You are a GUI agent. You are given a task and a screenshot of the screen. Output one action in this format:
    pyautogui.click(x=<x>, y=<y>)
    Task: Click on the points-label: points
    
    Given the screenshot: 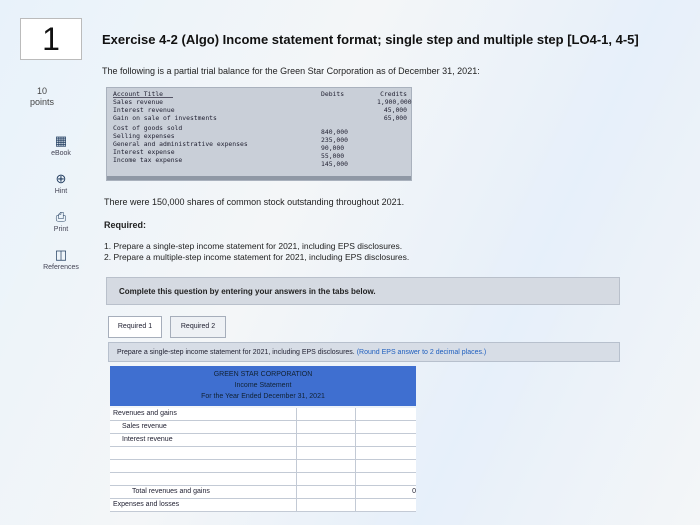 What is the action you would take?
    pyautogui.click(x=42, y=102)
    